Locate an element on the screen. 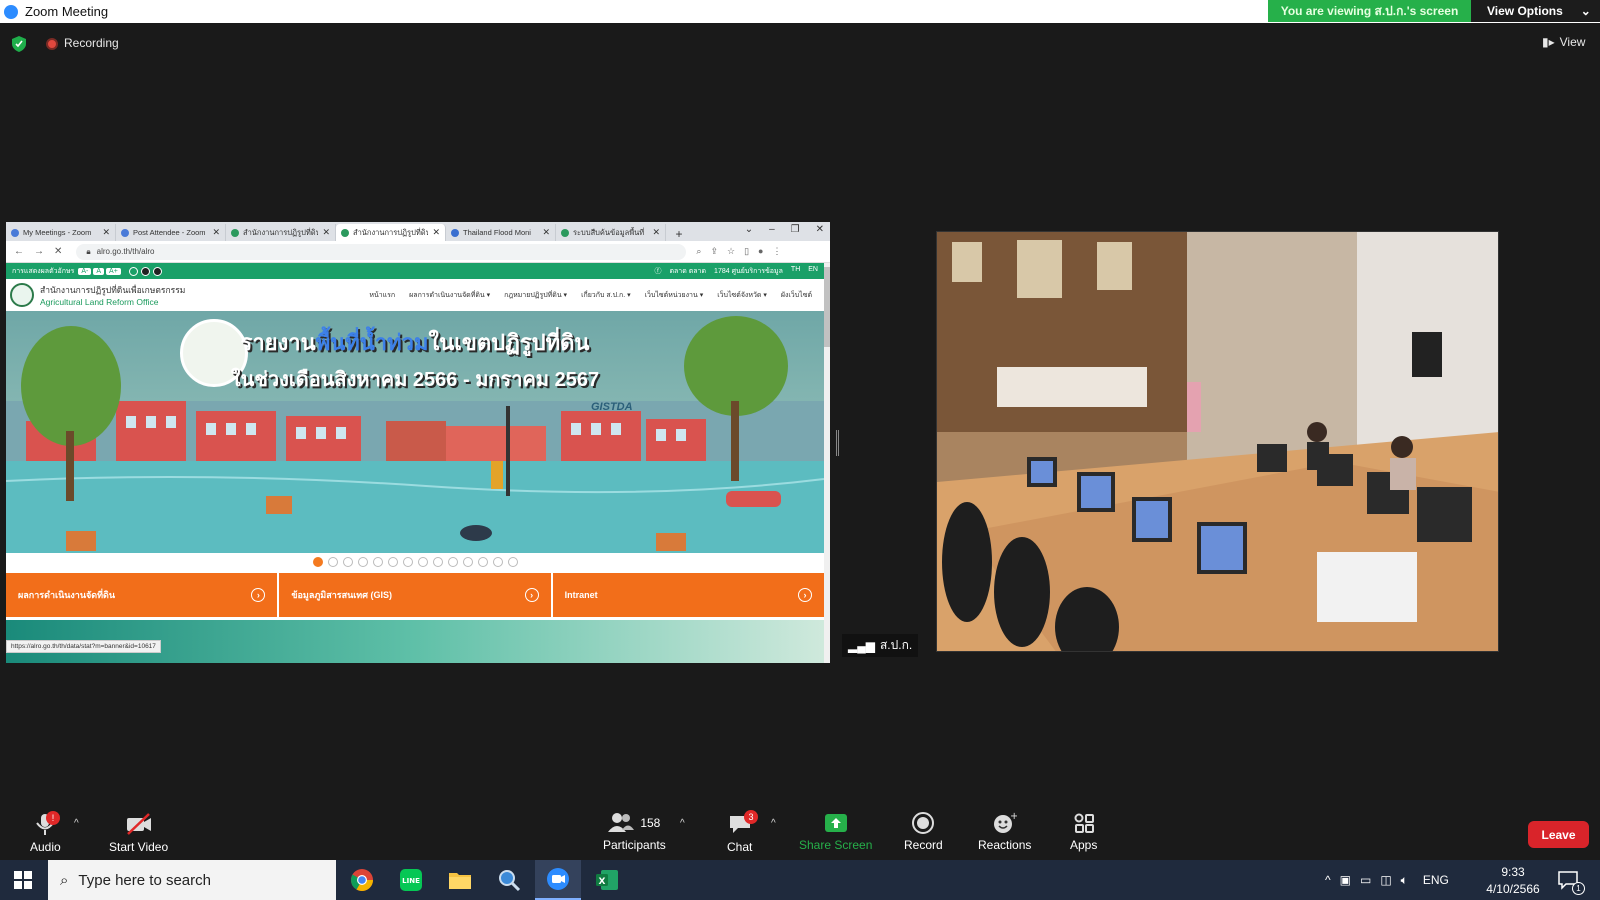  share-screen-button: Share Screen is located at coordinates (835, 832).